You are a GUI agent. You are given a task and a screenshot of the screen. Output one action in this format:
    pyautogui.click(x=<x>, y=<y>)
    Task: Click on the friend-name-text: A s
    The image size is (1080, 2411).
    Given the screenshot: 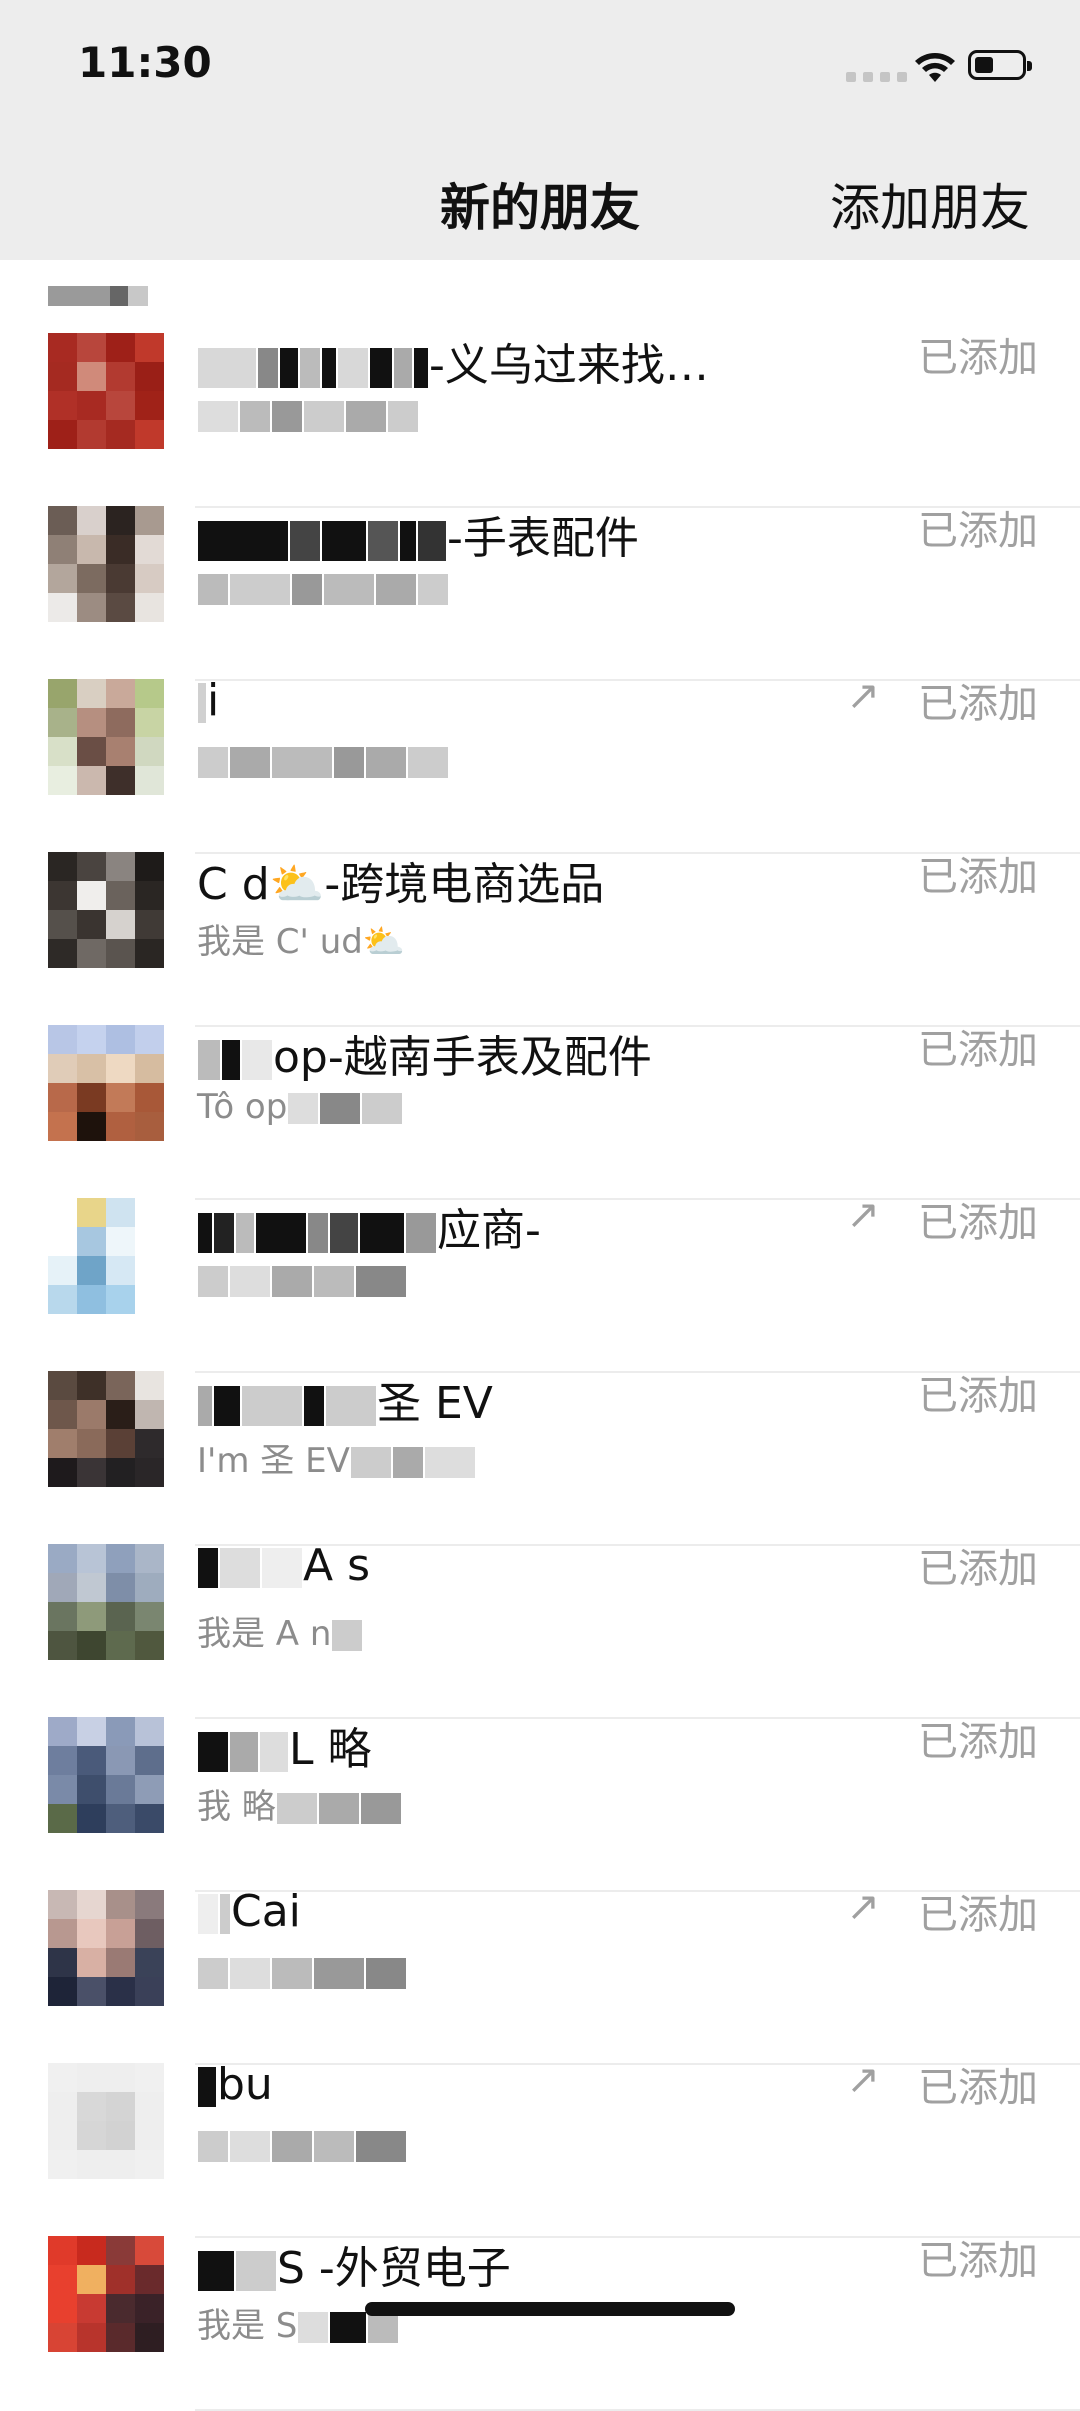 What is the action you would take?
    pyautogui.click(x=337, y=1565)
    